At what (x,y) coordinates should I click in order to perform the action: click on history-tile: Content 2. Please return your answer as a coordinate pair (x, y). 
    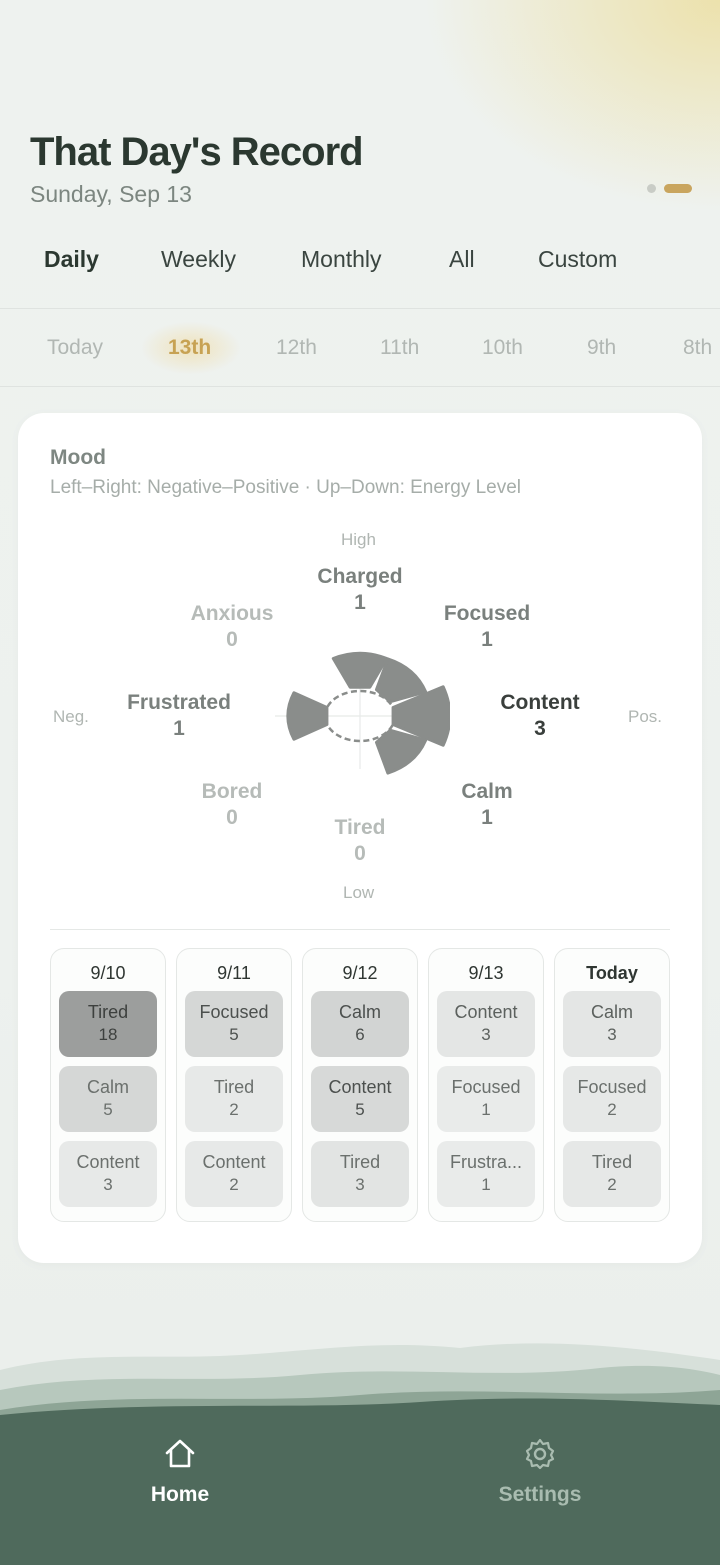
    Looking at the image, I should click on (234, 1174).